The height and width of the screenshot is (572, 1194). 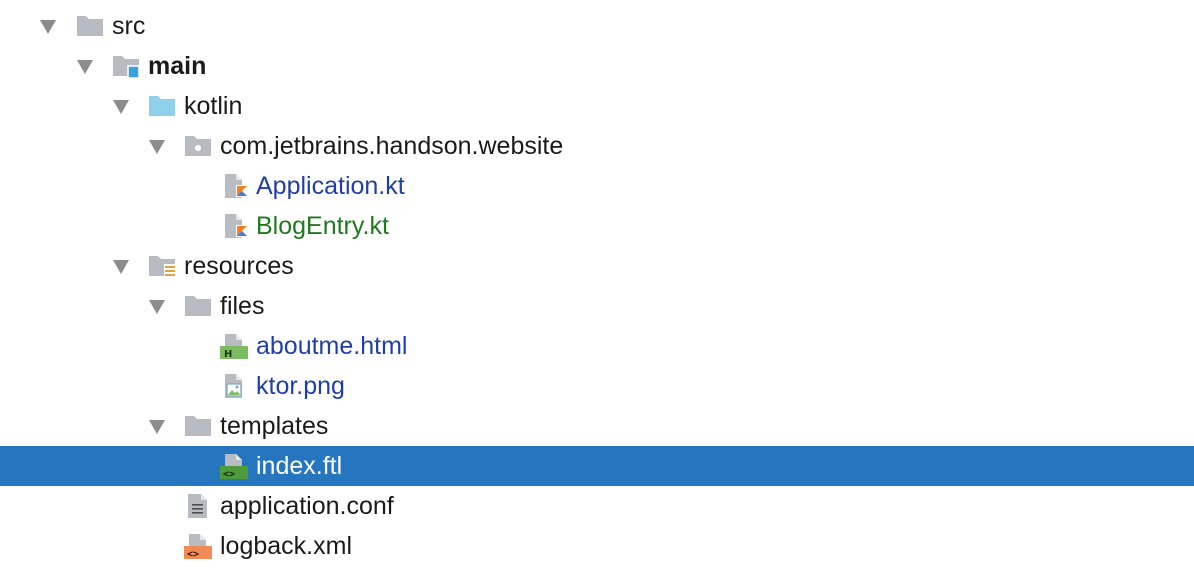 What do you see at coordinates (242, 306) in the screenshot?
I see `tree-item-label: files` at bounding box center [242, 306].